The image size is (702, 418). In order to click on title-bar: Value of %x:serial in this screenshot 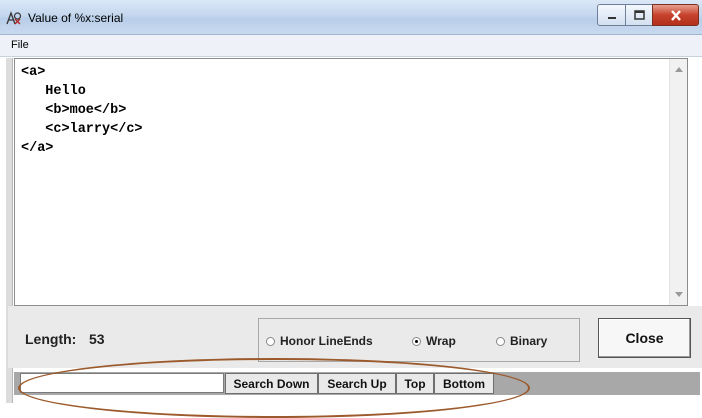, I will do `click(351, 17)`.